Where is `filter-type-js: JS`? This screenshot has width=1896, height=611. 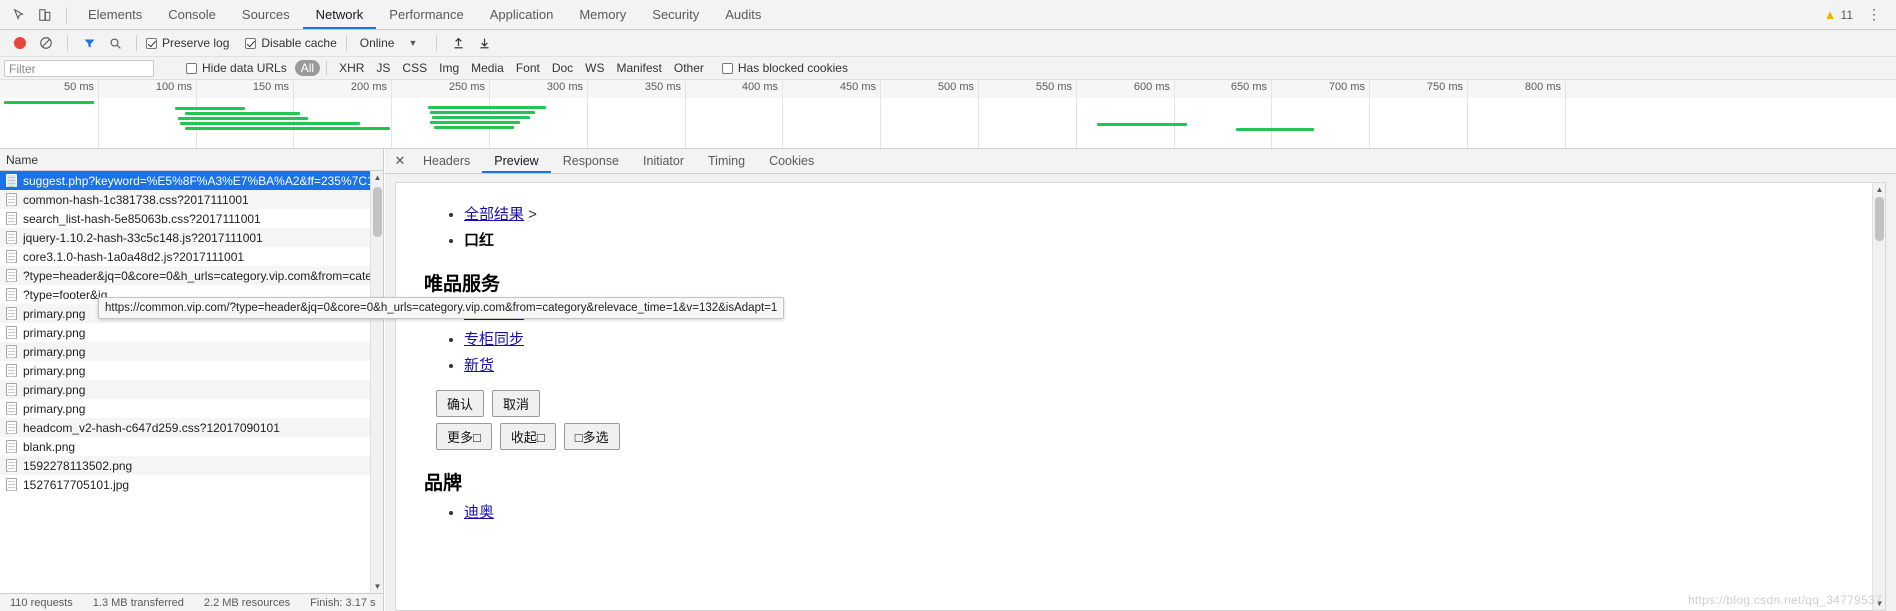
filter-type-js: JS is located at coordinates (383, 68).